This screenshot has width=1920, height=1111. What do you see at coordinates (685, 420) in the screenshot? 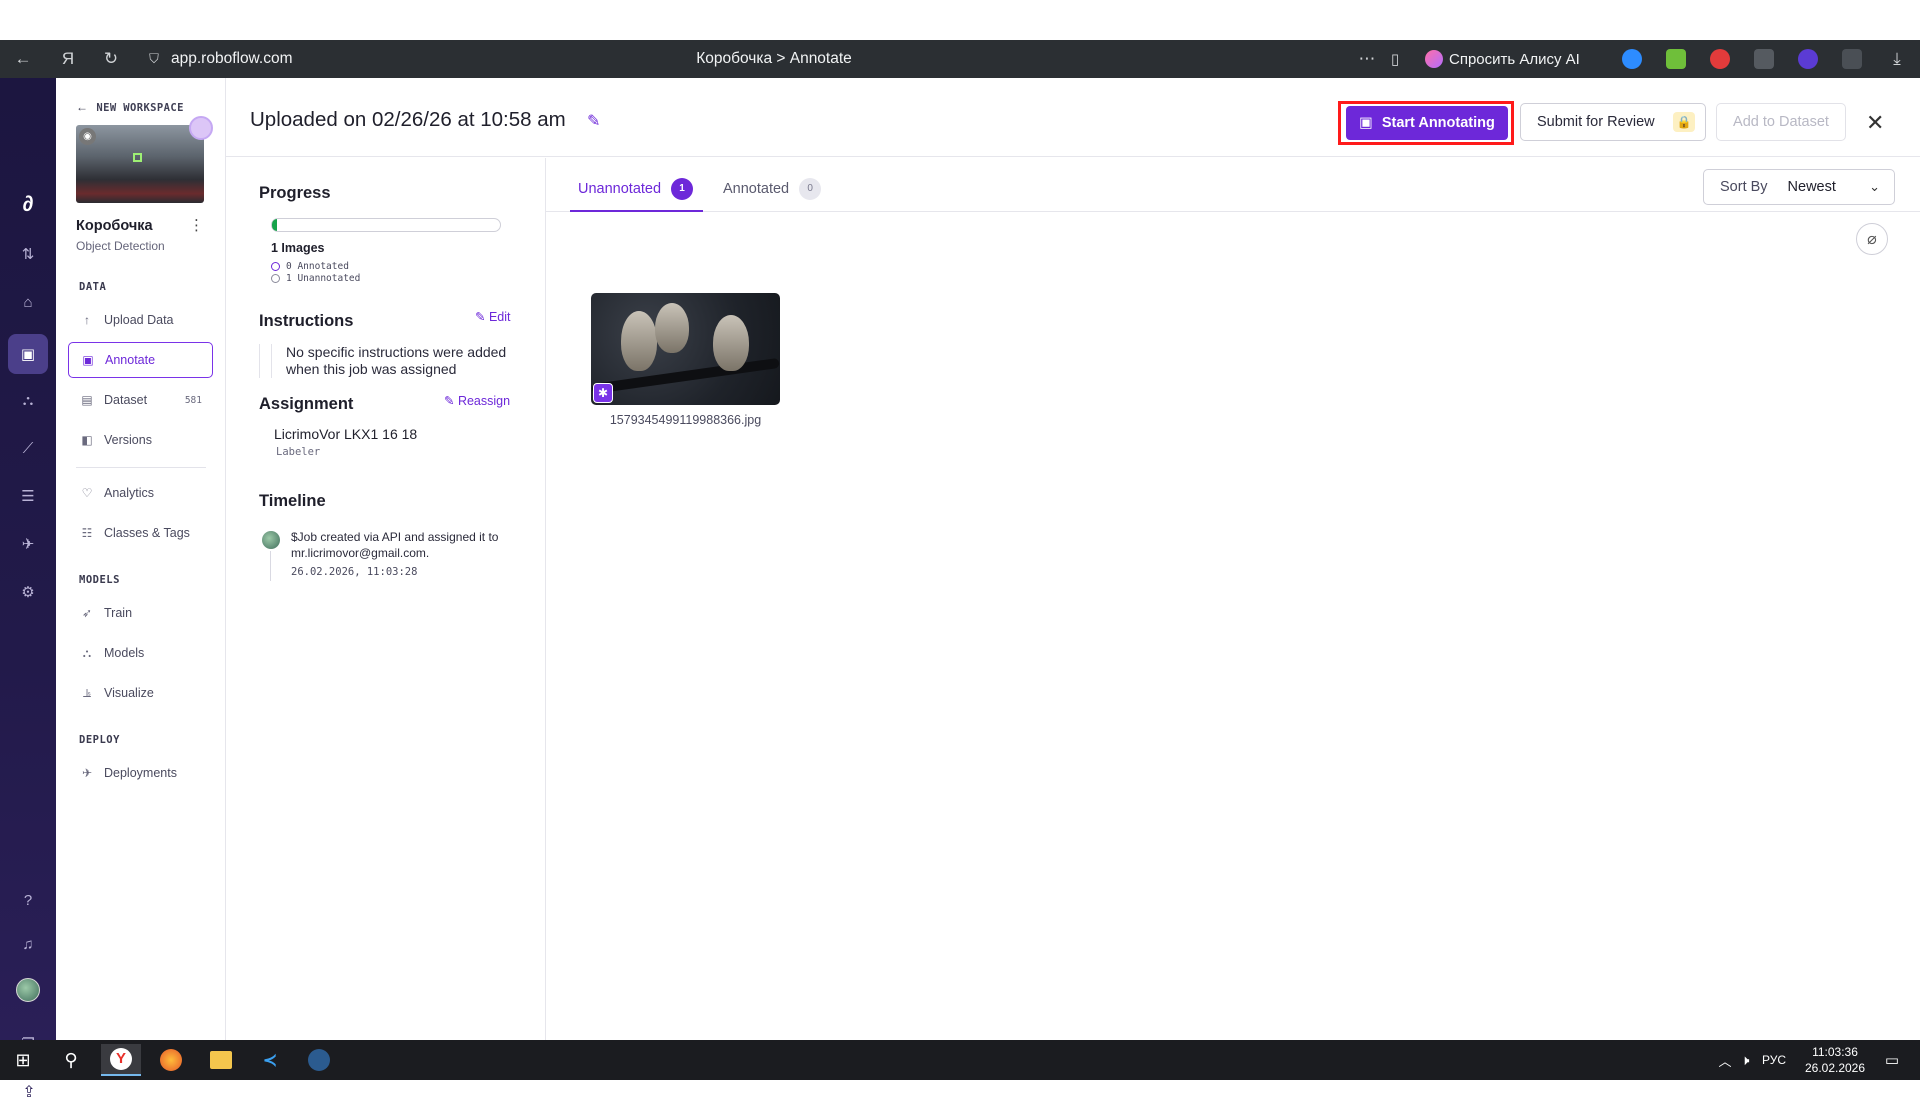
I see `image-filename: 1579345499119988366.jpg` at bounding box center [685, 420].